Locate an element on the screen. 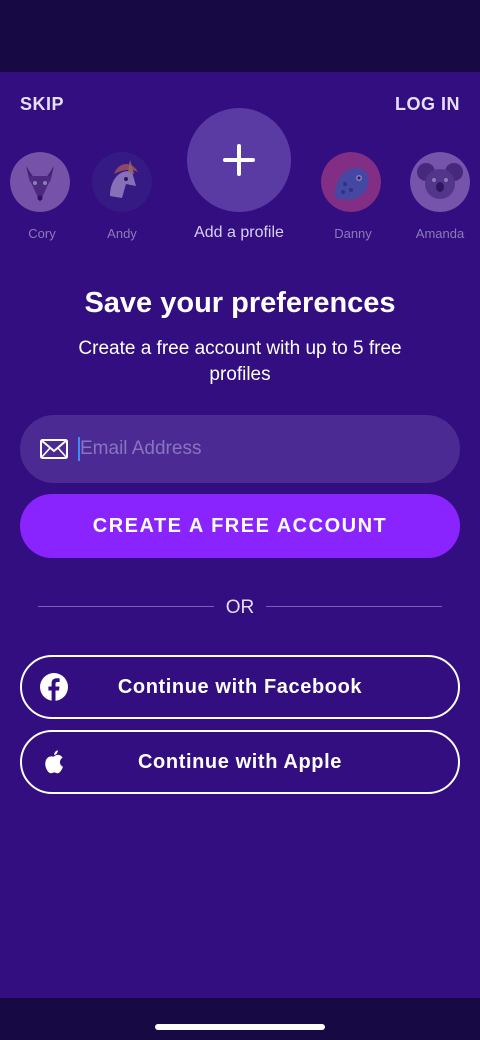  profile-name-amanda: Amanda is located at coordinates (440, 233).